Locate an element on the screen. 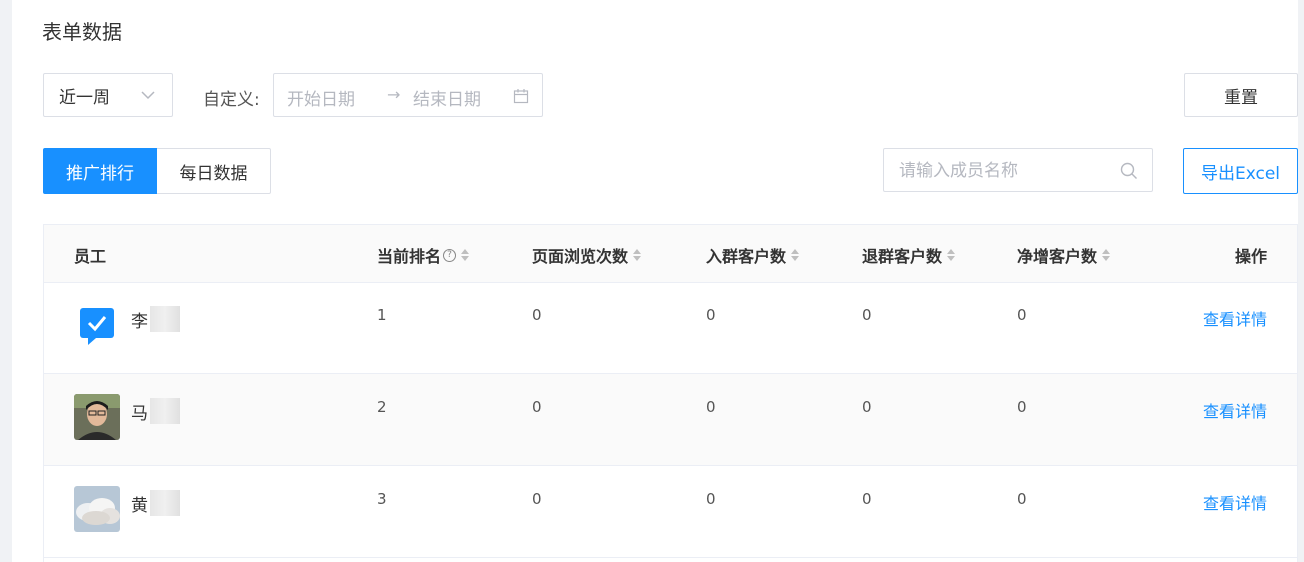 The image size is (1304, 562). left-rail is located at coordinates (6, 281).